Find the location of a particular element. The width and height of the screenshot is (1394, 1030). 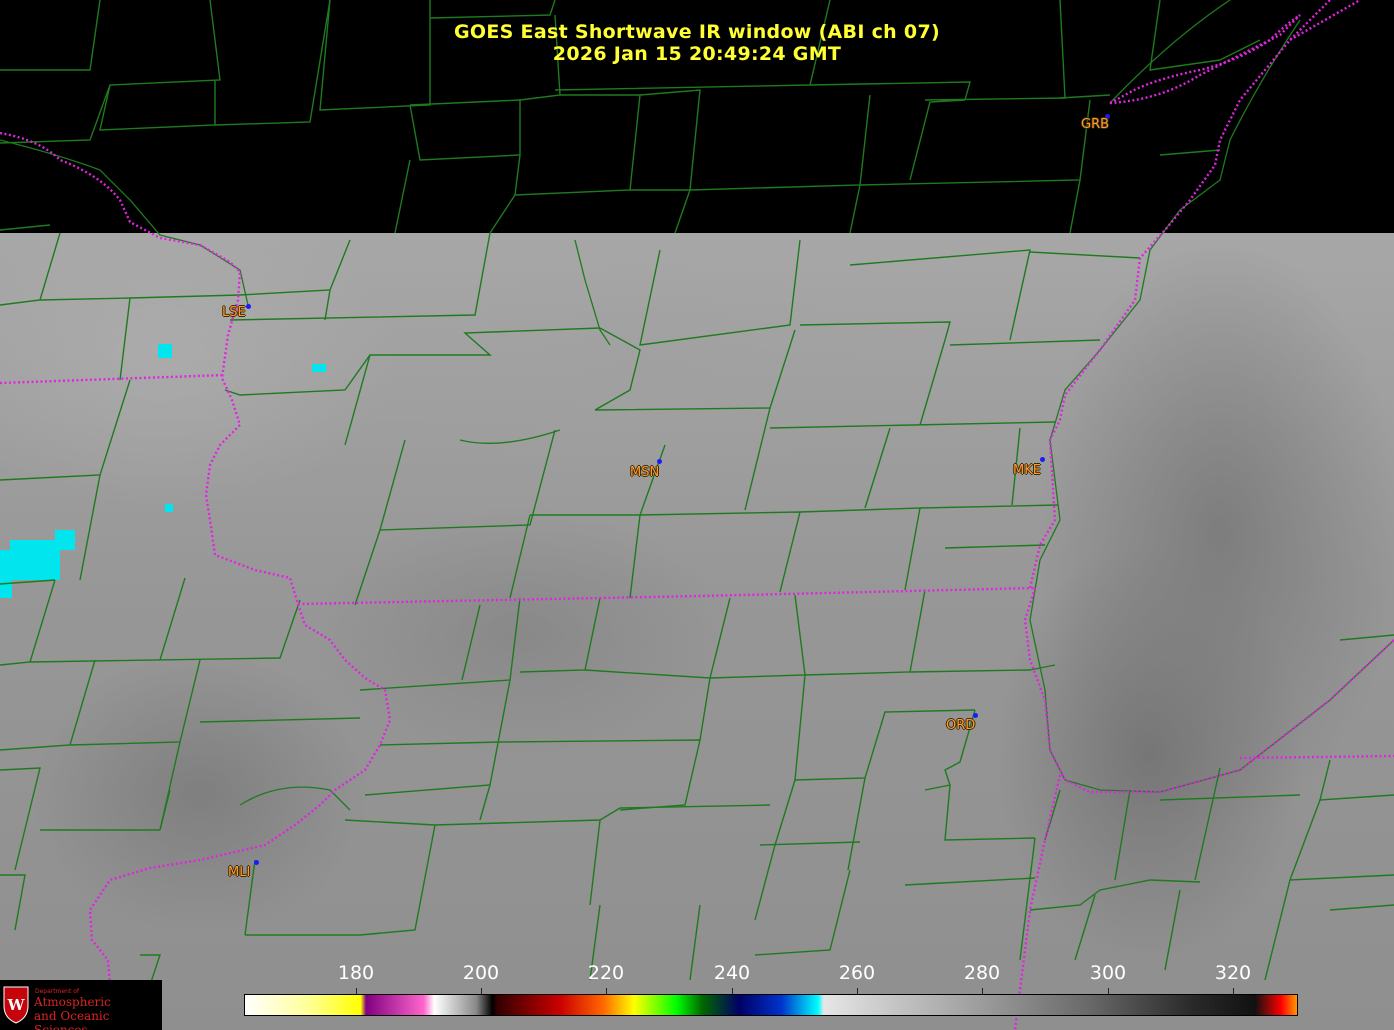

station-dot-lse is located at coordinates (248, 306).